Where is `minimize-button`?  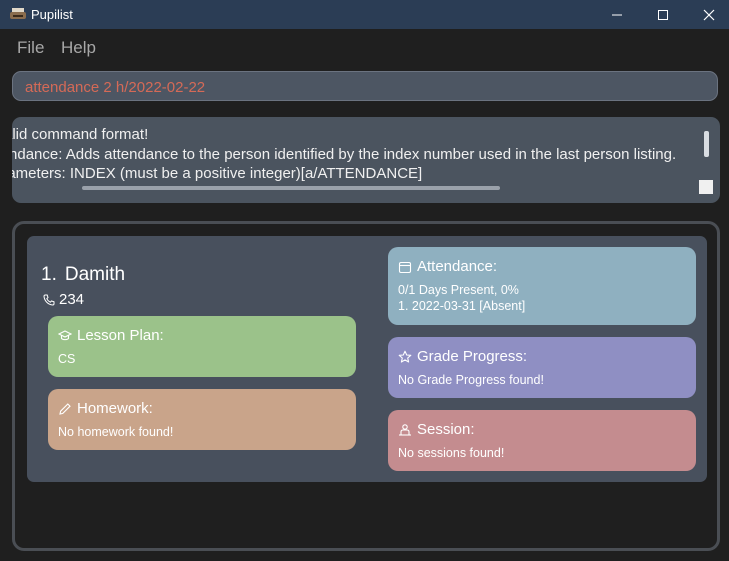 minimize-button is located at coordinates (617, 14).